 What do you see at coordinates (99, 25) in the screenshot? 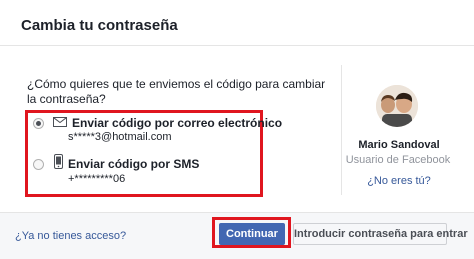
I see `dialog-title: Cambia tu contraseña` at bounding box center [99, 25].